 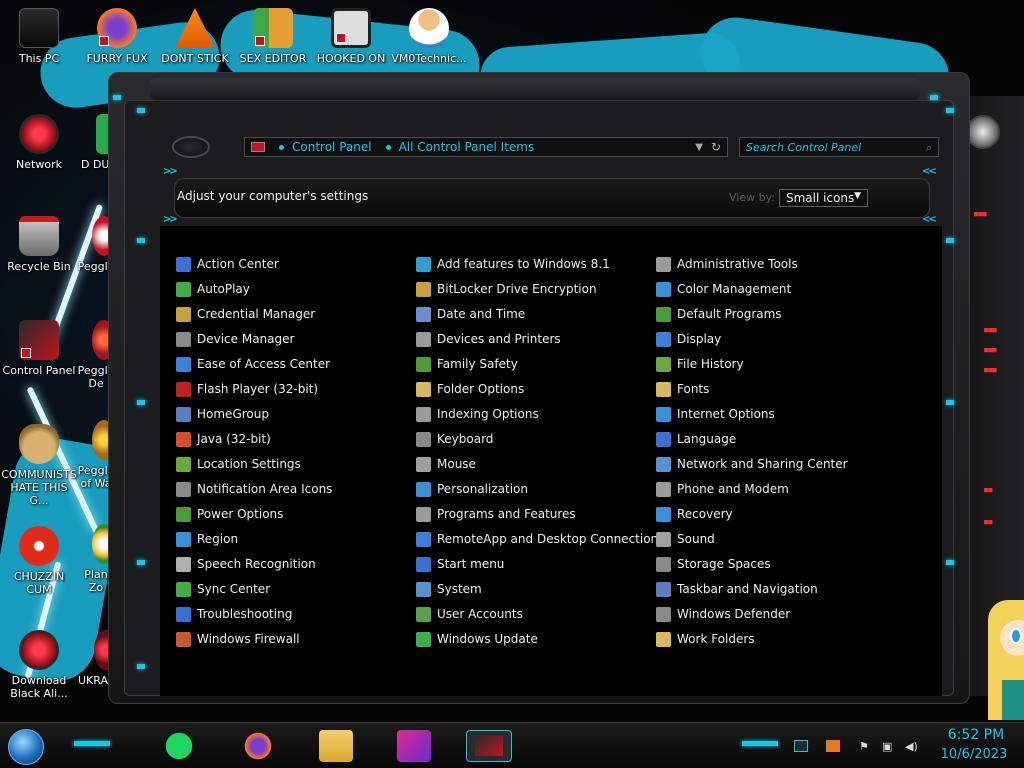 I want to click on control-panel-item: Phone and Modem, so click(x=722, y=489).